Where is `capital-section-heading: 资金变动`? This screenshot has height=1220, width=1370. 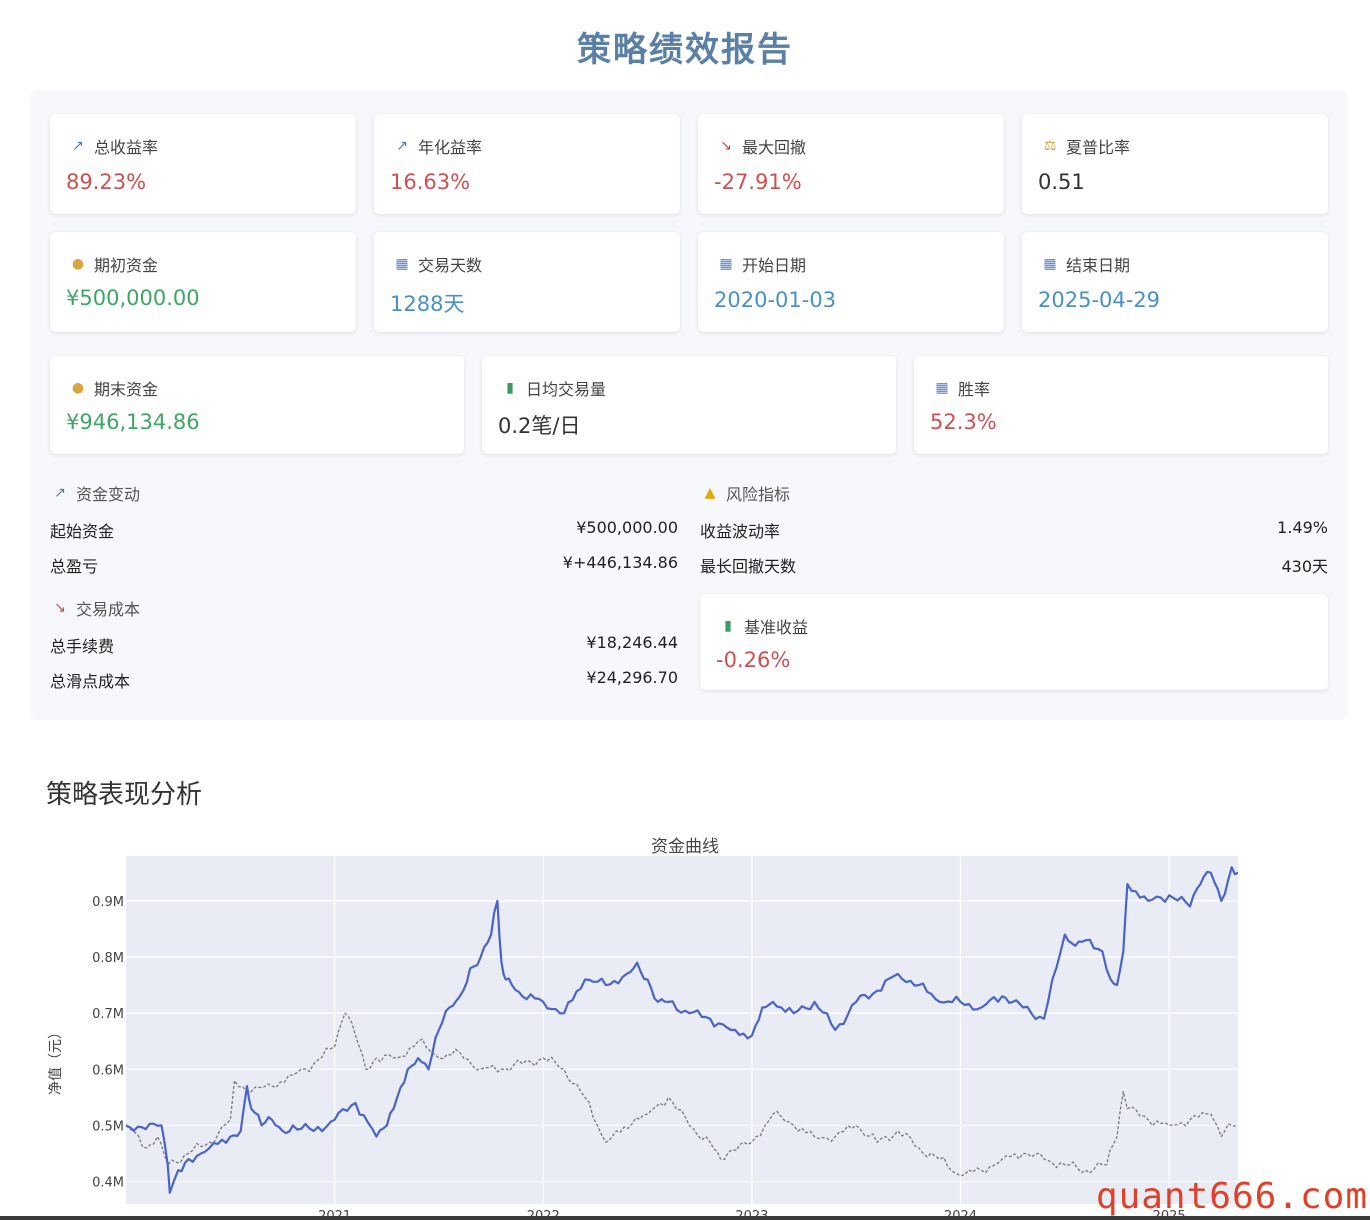
capital-section-heading: 资金变动 is located at coordinates (95, 493).